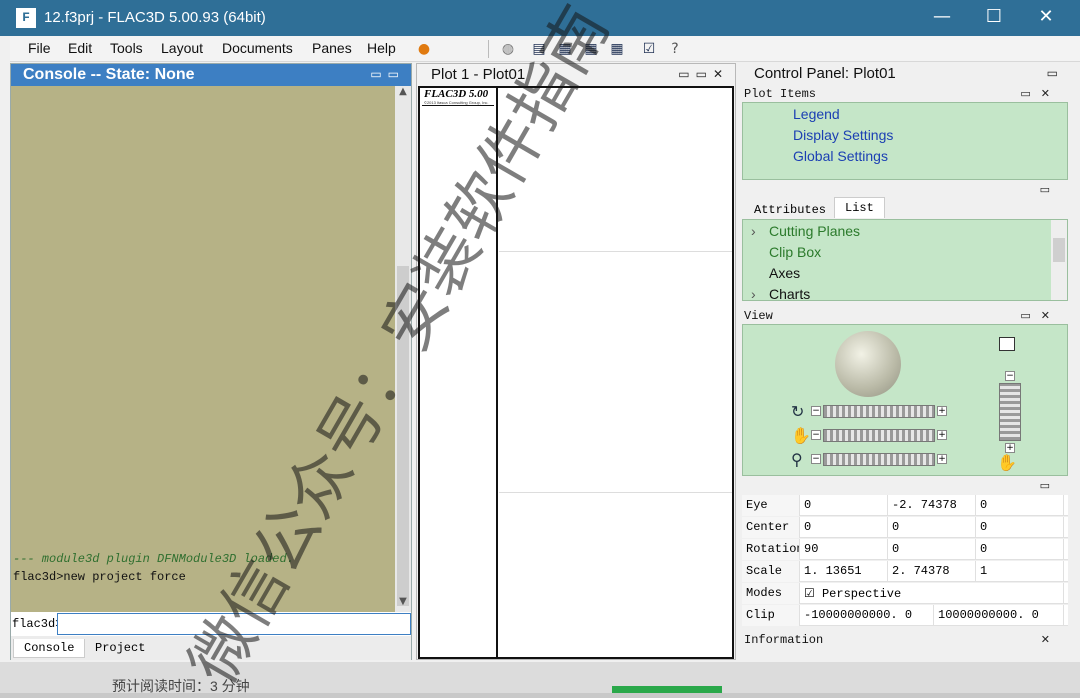 The width and height of the screenshot is (1080, 698). Describe the element at coordinates (403, 604) in the screenshot. I see `scroll-down-icon: ▼` at that location.